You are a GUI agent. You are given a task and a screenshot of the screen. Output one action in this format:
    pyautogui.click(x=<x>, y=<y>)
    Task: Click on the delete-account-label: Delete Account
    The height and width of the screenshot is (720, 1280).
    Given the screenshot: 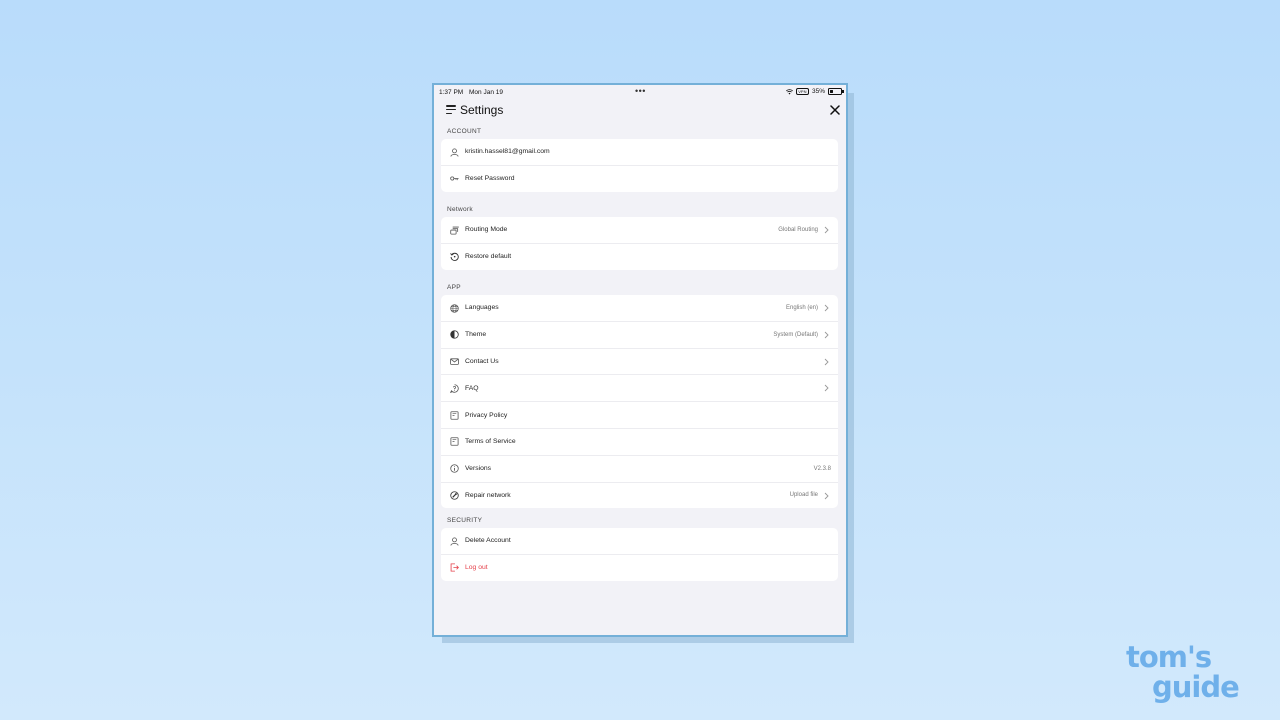 What is the action you would take?
    pyautogui.click(x=488, y=541)
    